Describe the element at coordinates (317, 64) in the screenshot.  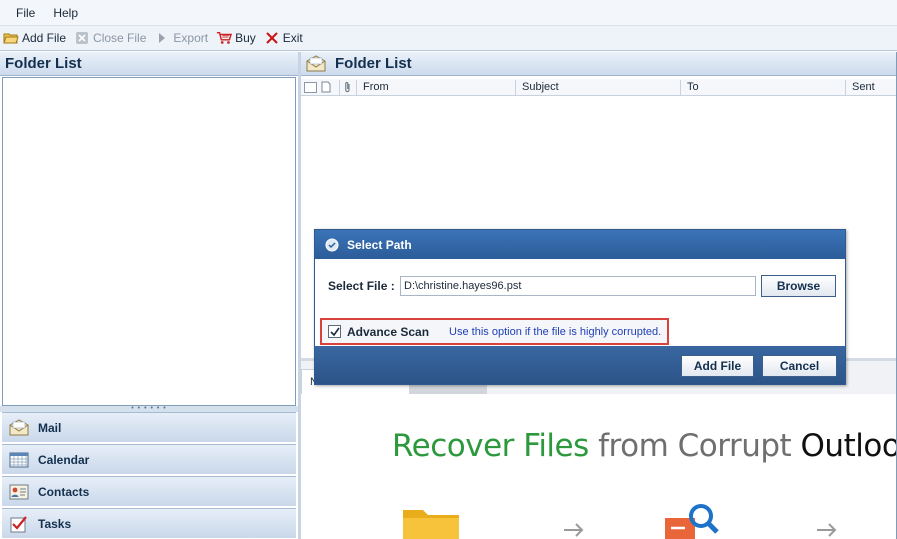
I see `mail-envelope-icon` at that location.